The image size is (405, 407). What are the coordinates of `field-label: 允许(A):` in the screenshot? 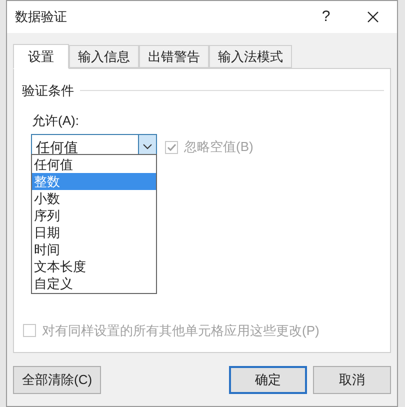 It's located at (55, 121).